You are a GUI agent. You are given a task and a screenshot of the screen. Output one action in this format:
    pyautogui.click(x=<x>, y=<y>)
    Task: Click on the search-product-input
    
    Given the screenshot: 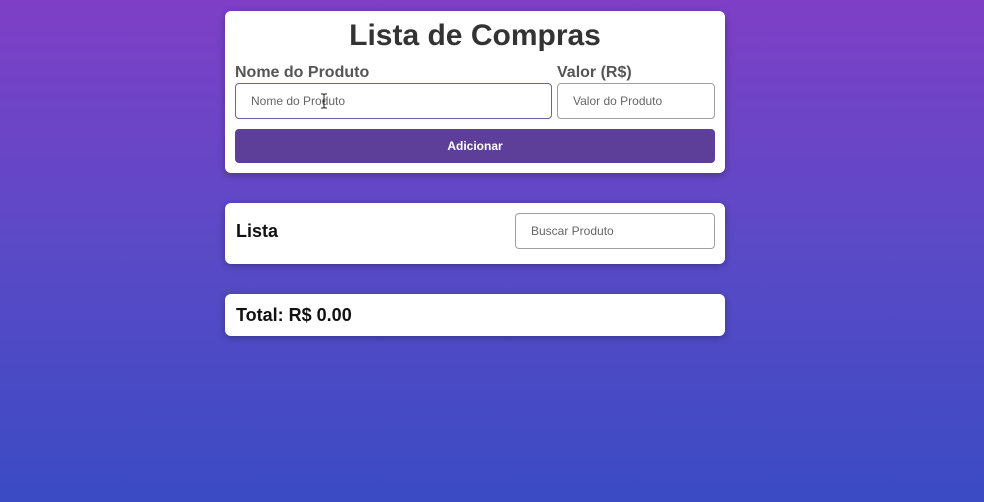 What is the action you would take?
    pyautogui.click(x=615, y=231)
    